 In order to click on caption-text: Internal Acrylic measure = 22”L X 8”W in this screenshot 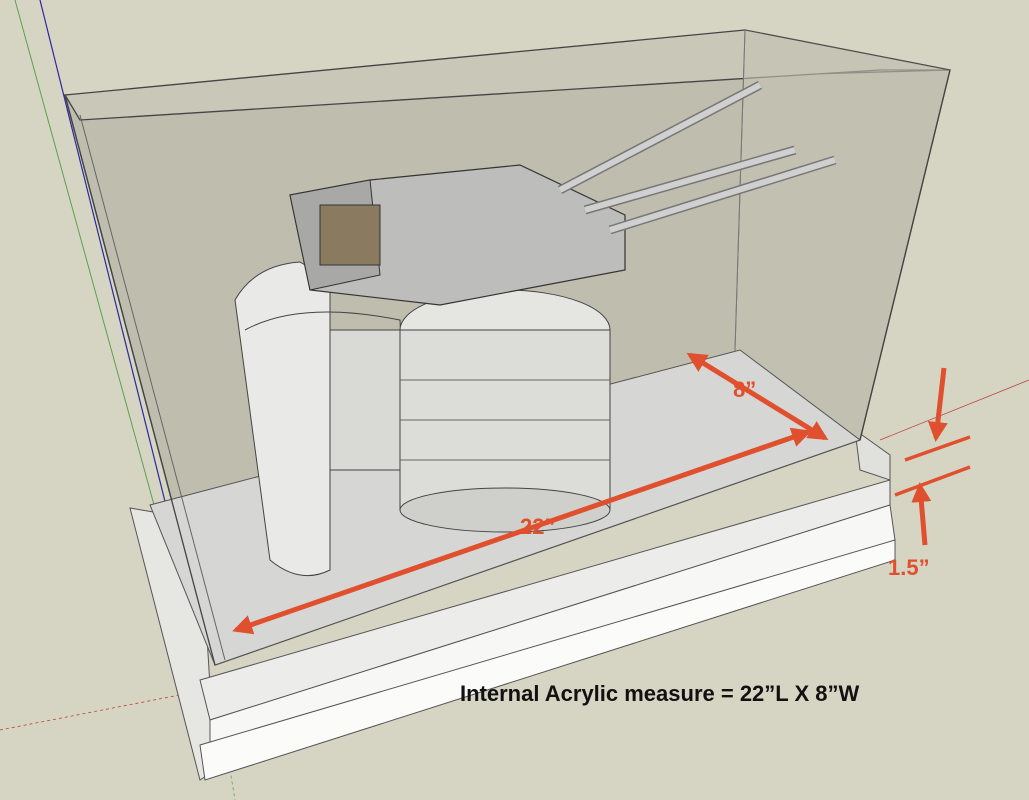, I will do `click(659, 693)`.